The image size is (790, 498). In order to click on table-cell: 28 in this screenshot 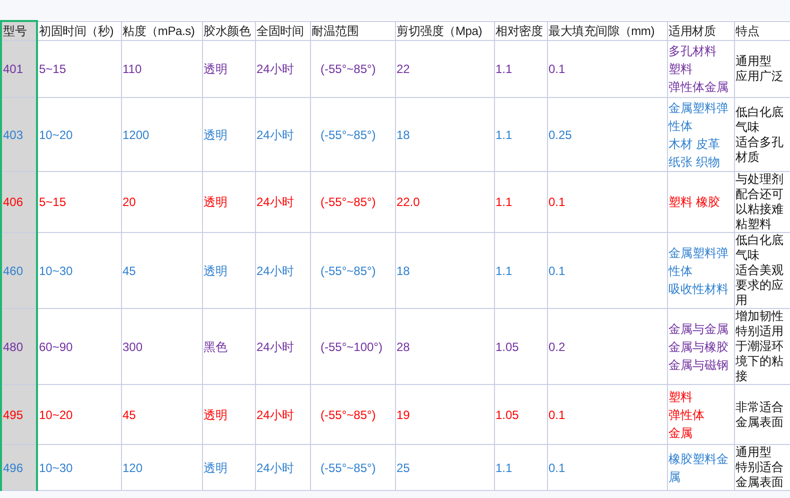, I will do `click(444, 346)`.